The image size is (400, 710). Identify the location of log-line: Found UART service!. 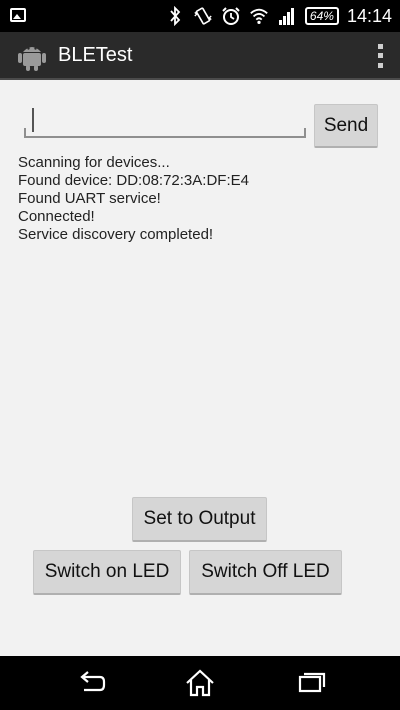
(89, 198).